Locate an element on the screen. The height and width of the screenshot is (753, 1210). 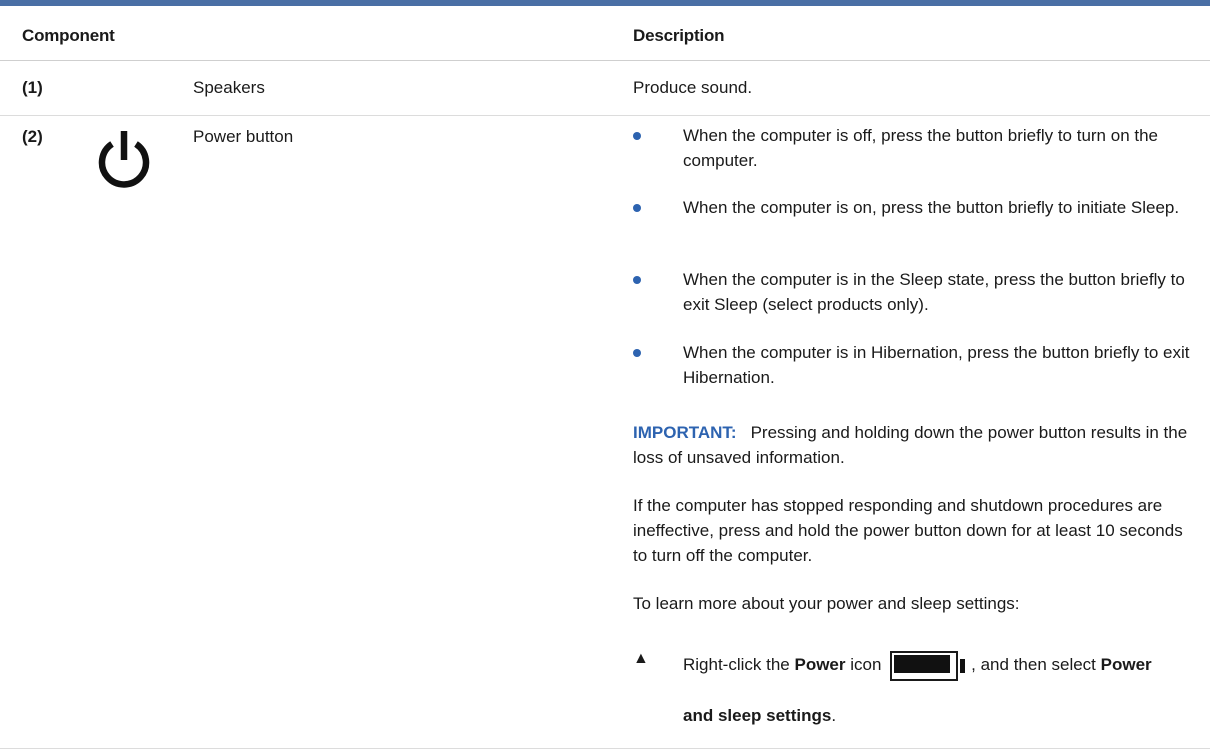
important-label: IMPORTANT: is located at coordinates (685, 432).